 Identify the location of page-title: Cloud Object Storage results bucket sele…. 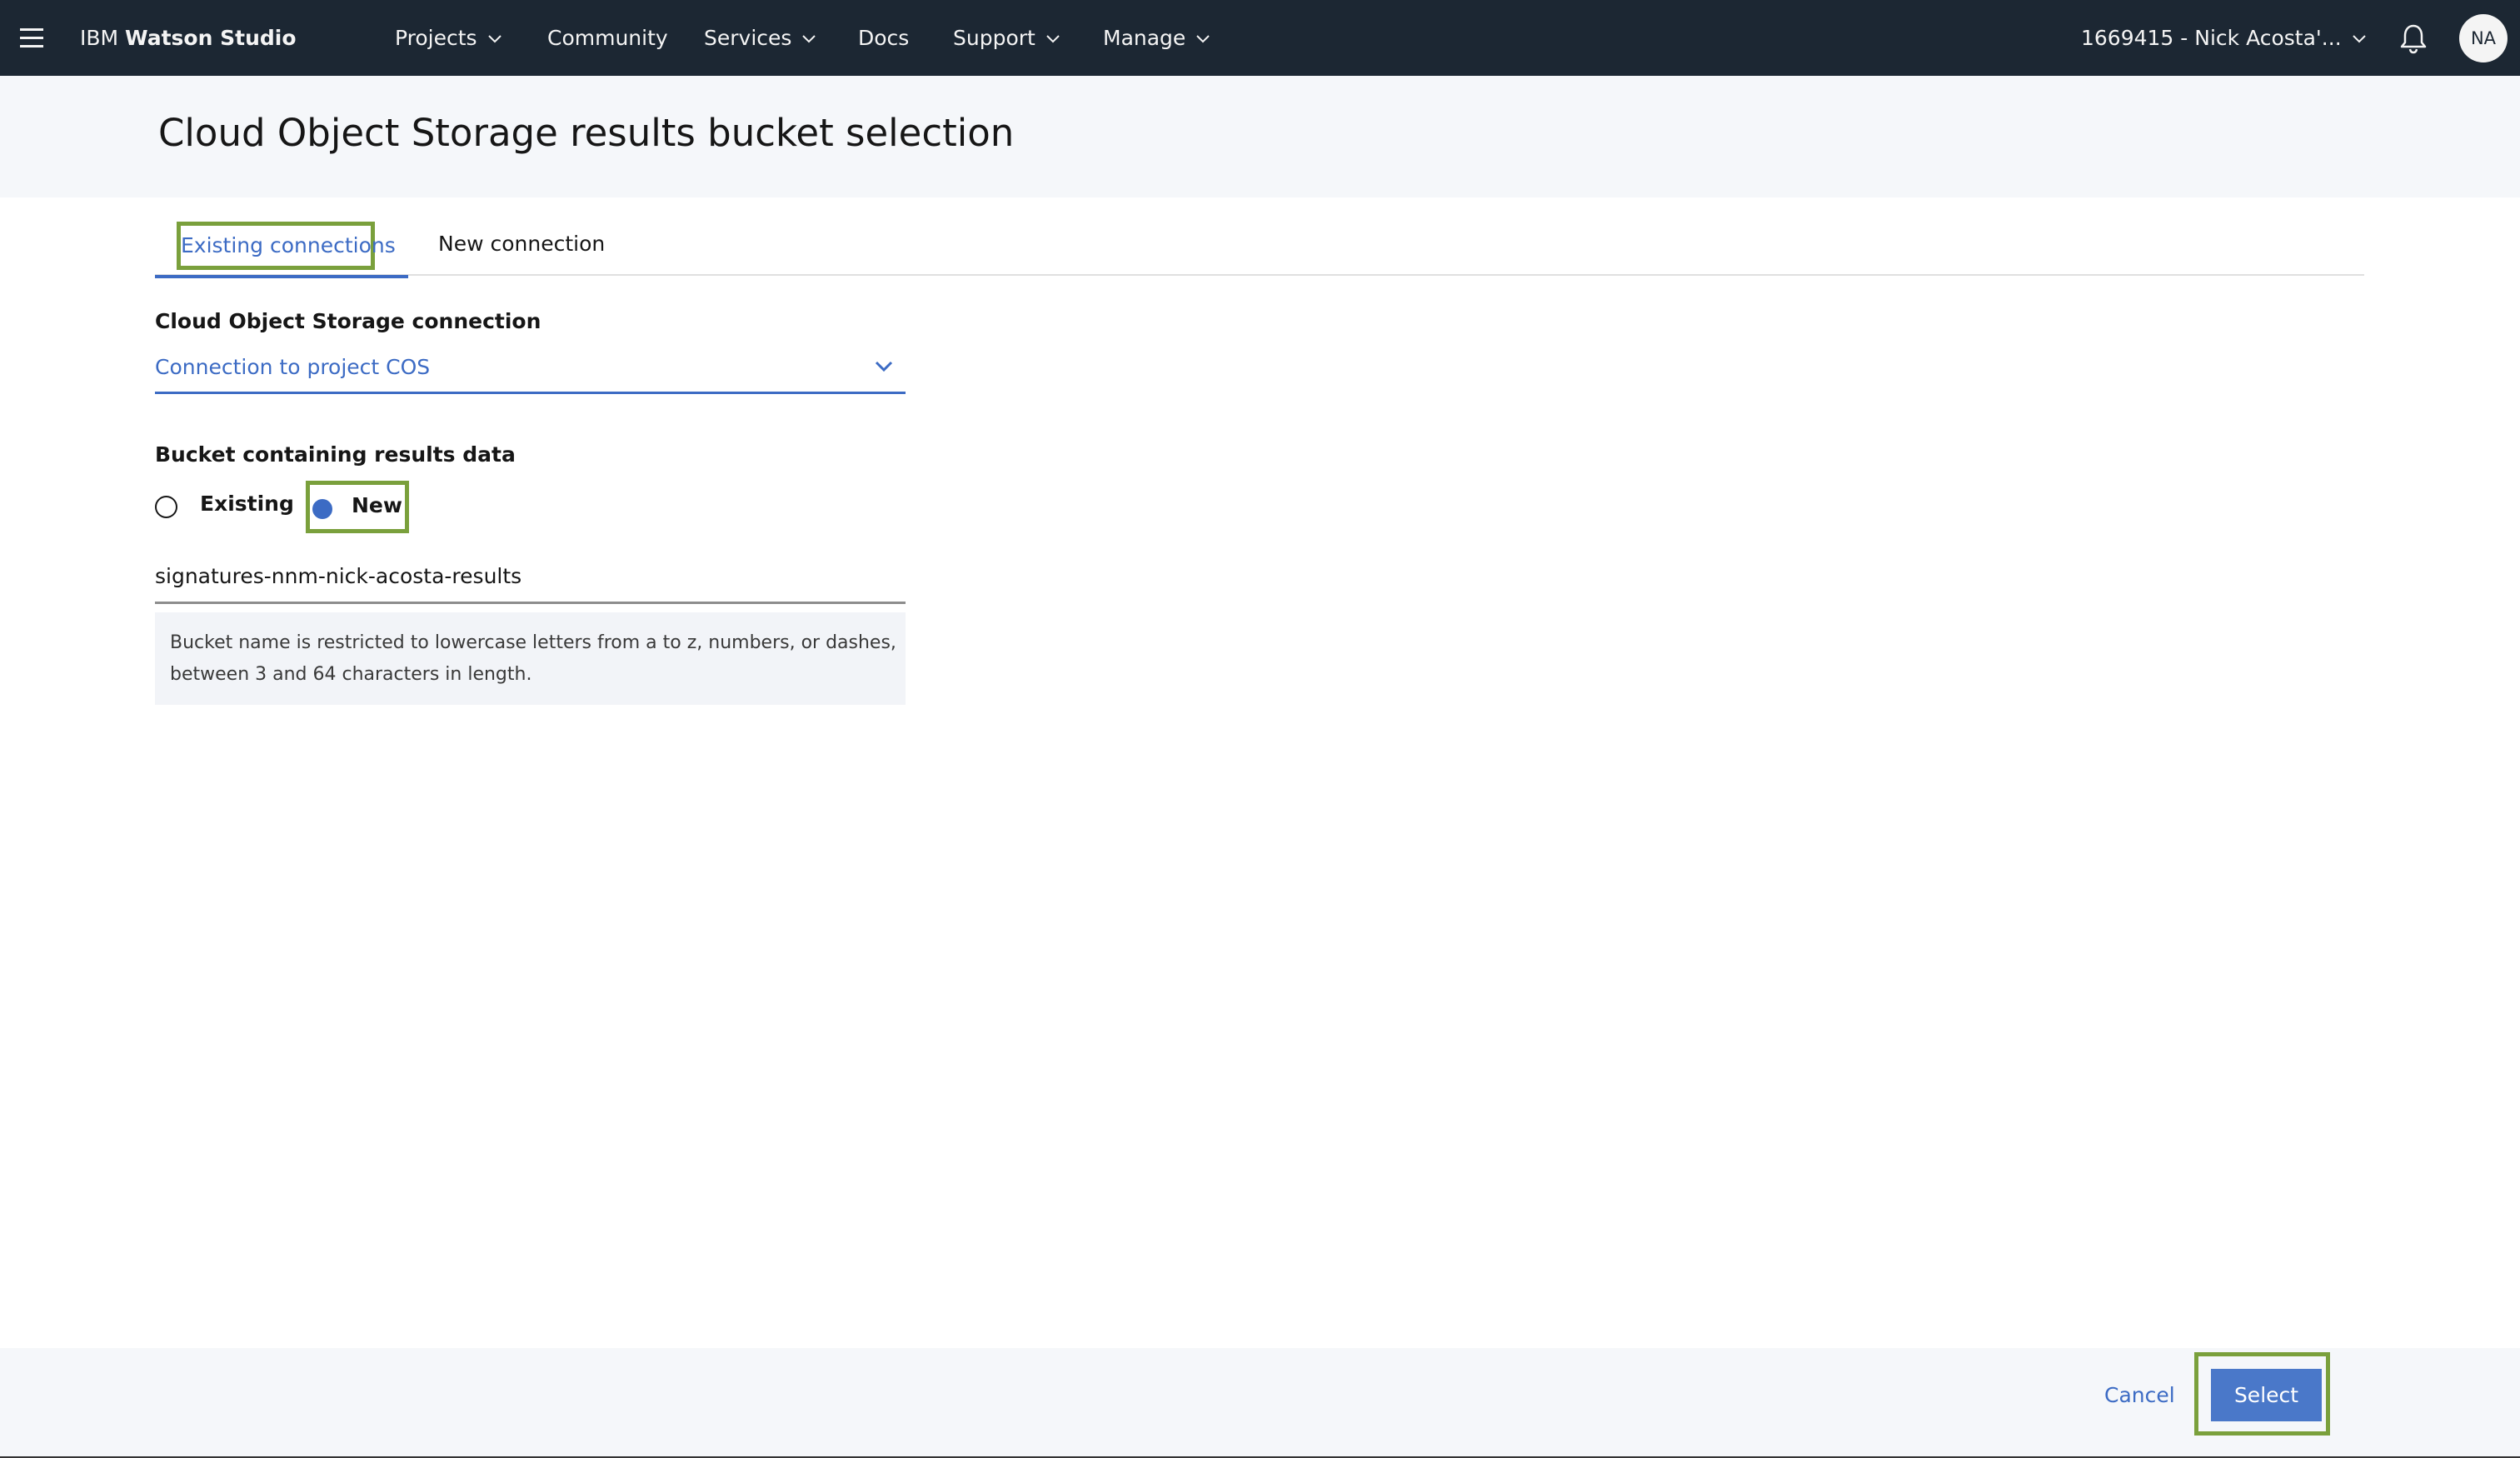
(586, 133).